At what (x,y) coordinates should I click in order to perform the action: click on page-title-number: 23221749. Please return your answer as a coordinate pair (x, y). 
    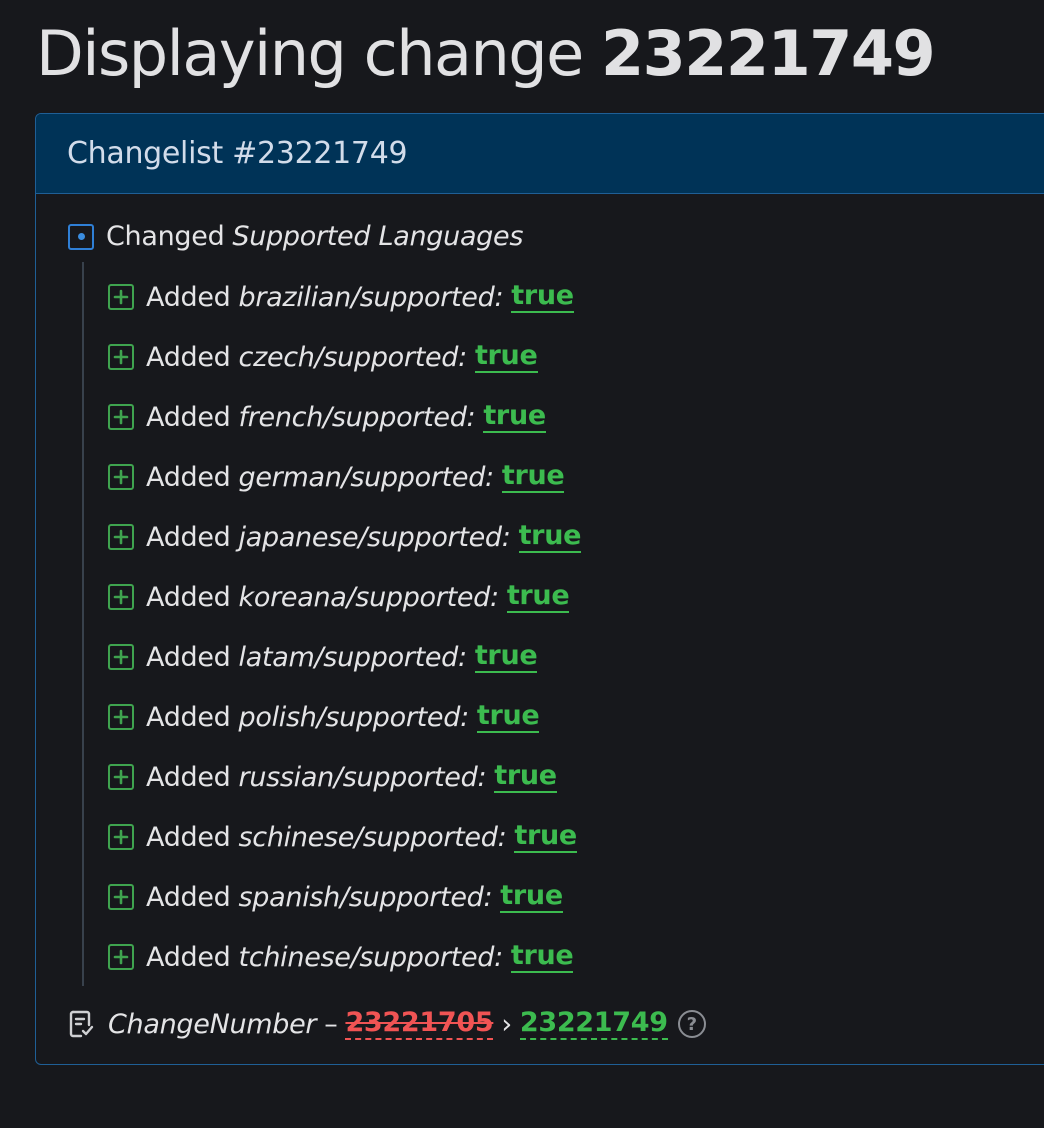
    Looking at the image, I should click on (768, 53).